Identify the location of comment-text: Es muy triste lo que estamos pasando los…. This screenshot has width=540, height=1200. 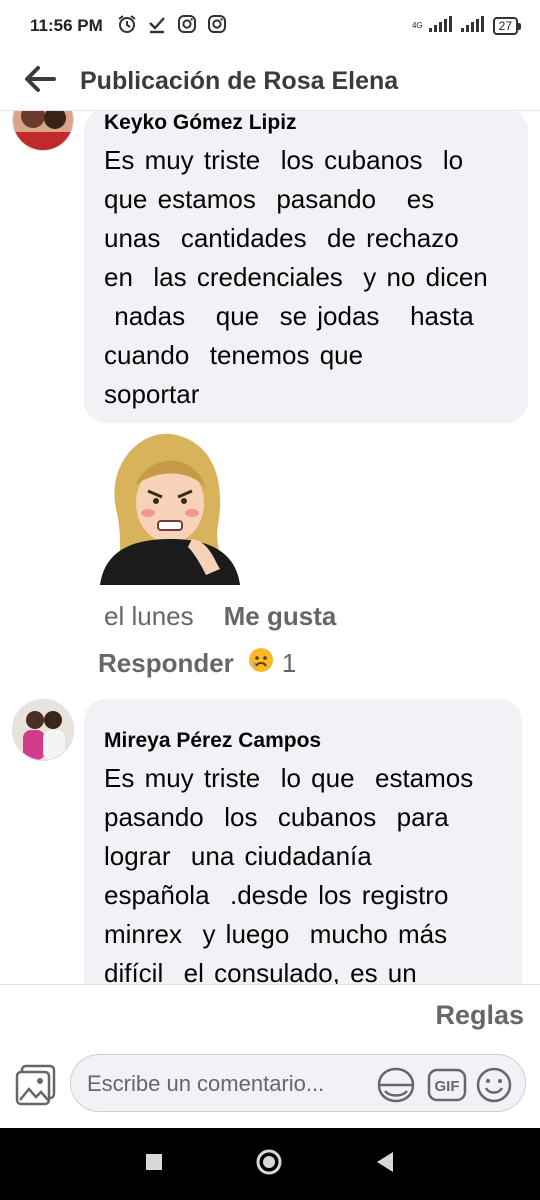
(289, 873).